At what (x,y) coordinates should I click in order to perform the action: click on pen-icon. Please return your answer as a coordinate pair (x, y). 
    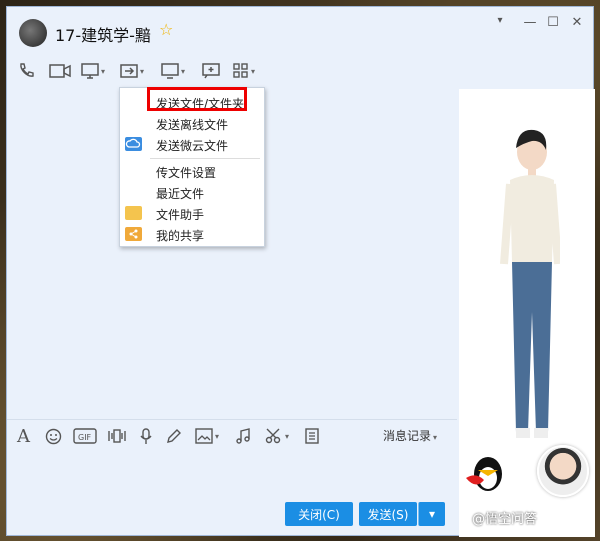
    Looking at the image, I should click on (173, 436).